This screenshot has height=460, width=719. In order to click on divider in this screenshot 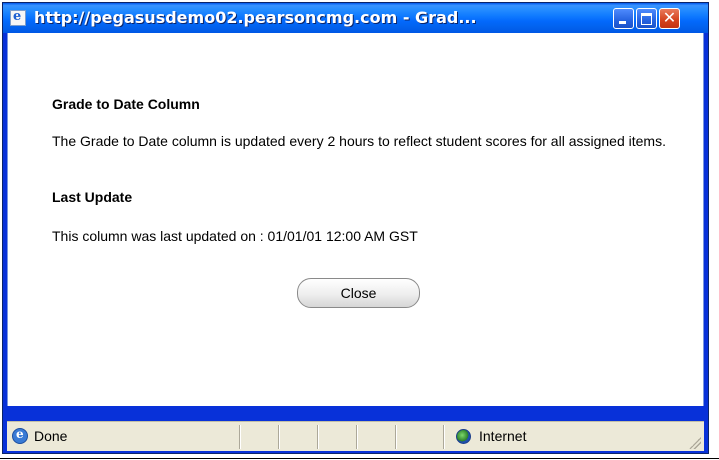, I will do `click(359, 458)`.